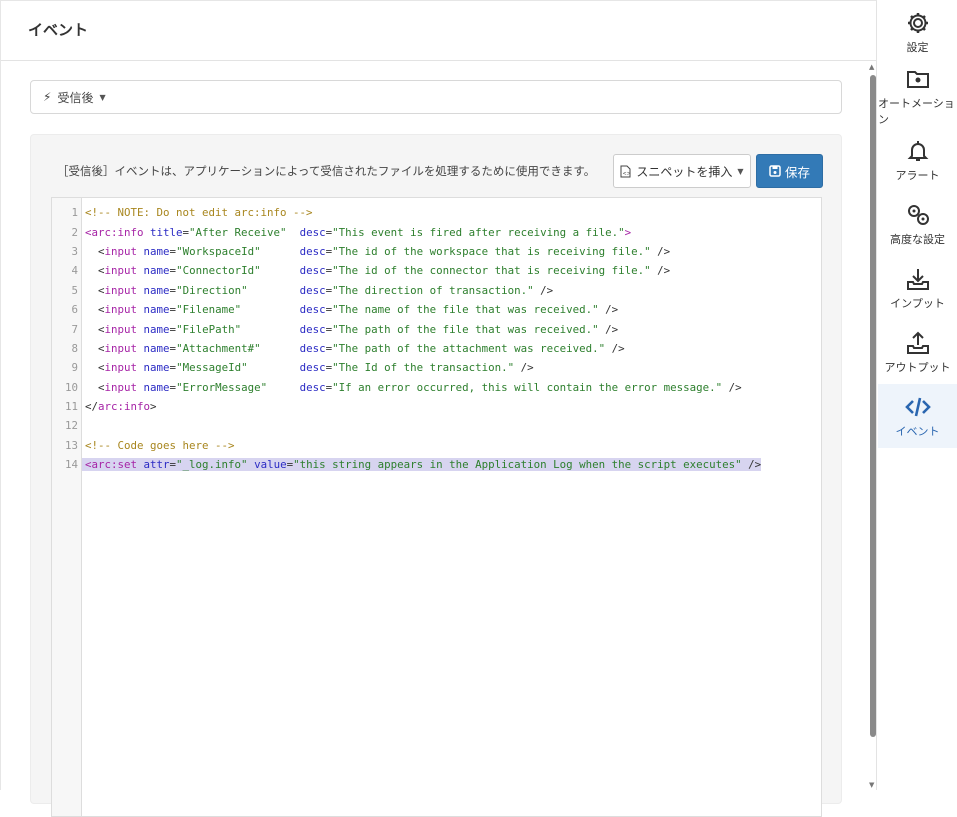 The width and height of the screenshot is (957, 817). Describe the element at coordinates (71, 445) in the screenshot. I see `line-number: 13` at that location.